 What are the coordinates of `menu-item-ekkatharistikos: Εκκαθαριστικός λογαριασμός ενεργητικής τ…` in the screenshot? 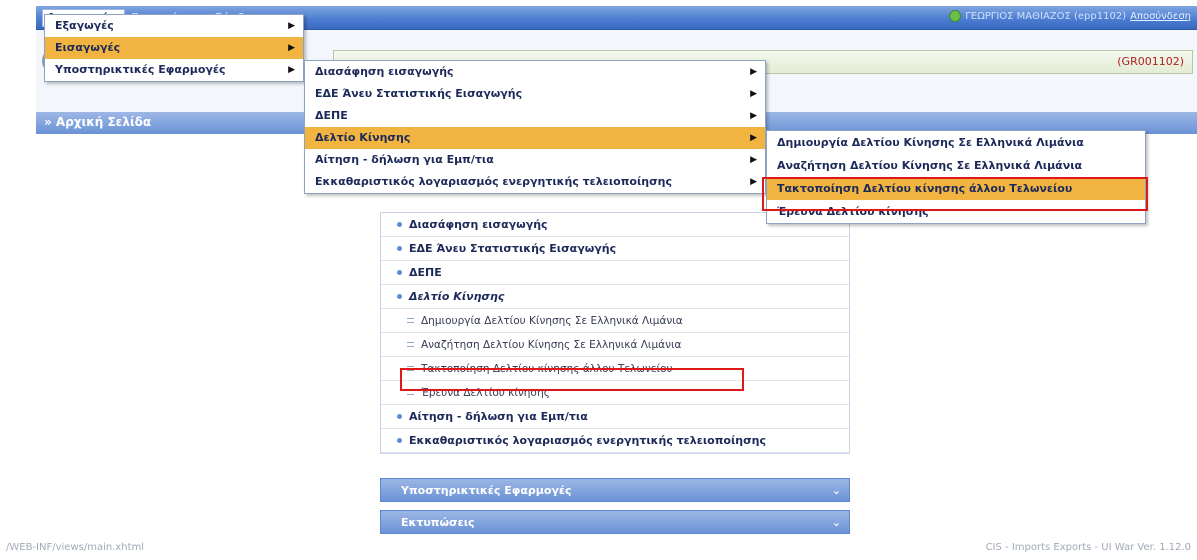 It's located at (535, 182).